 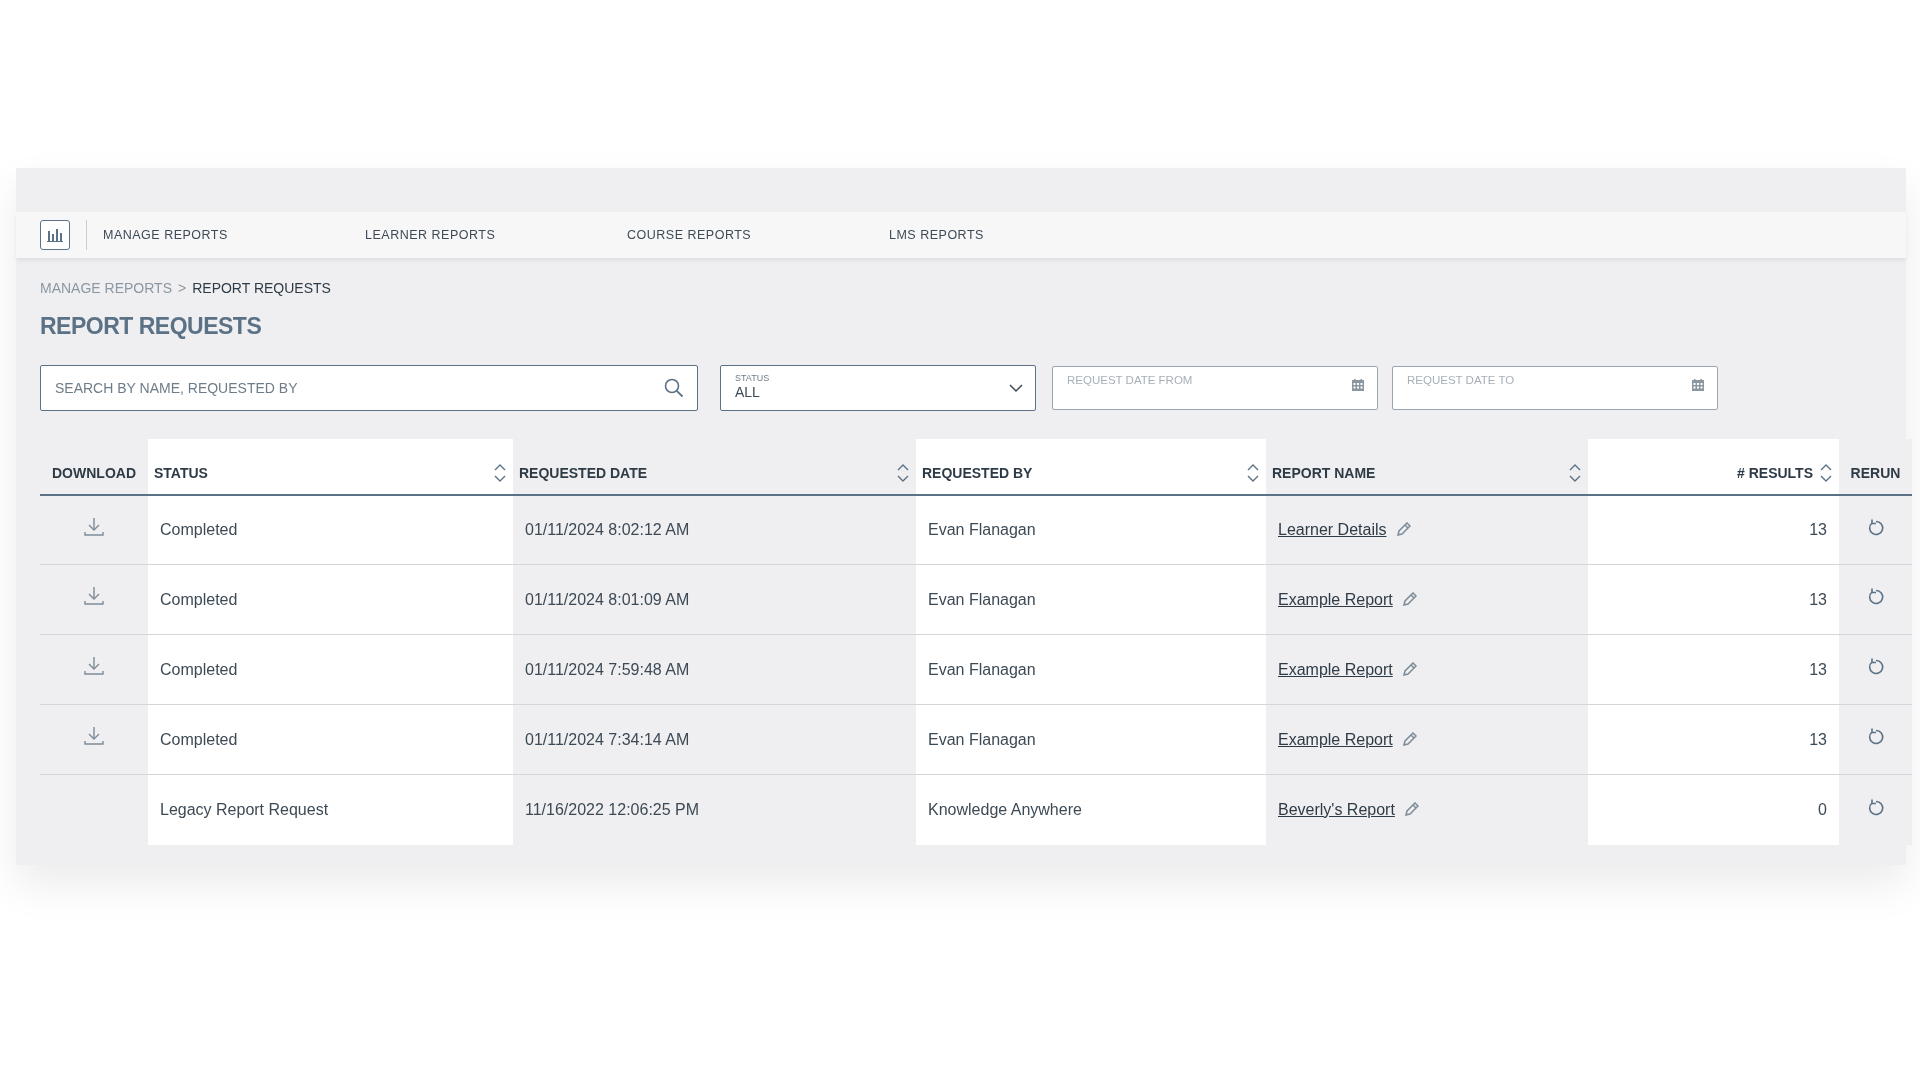 I want to click on date-text: 11/16/2022 12:06:25 PM, so click(x=612, y=809).